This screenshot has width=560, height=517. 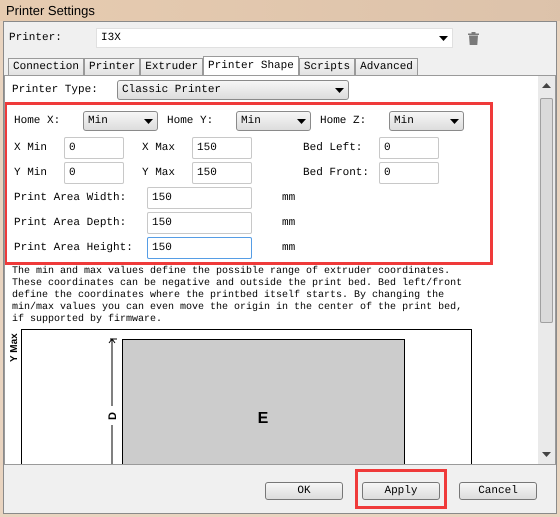 What do you see at coordinates (251, 66) in the screenshot?
I see `tab: Printer Shape` at bounding box center [251, 66].